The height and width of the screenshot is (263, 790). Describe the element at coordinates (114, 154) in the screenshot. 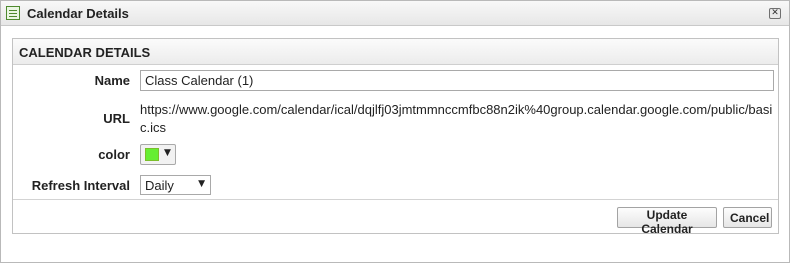

I see `color-label: color` at that location.